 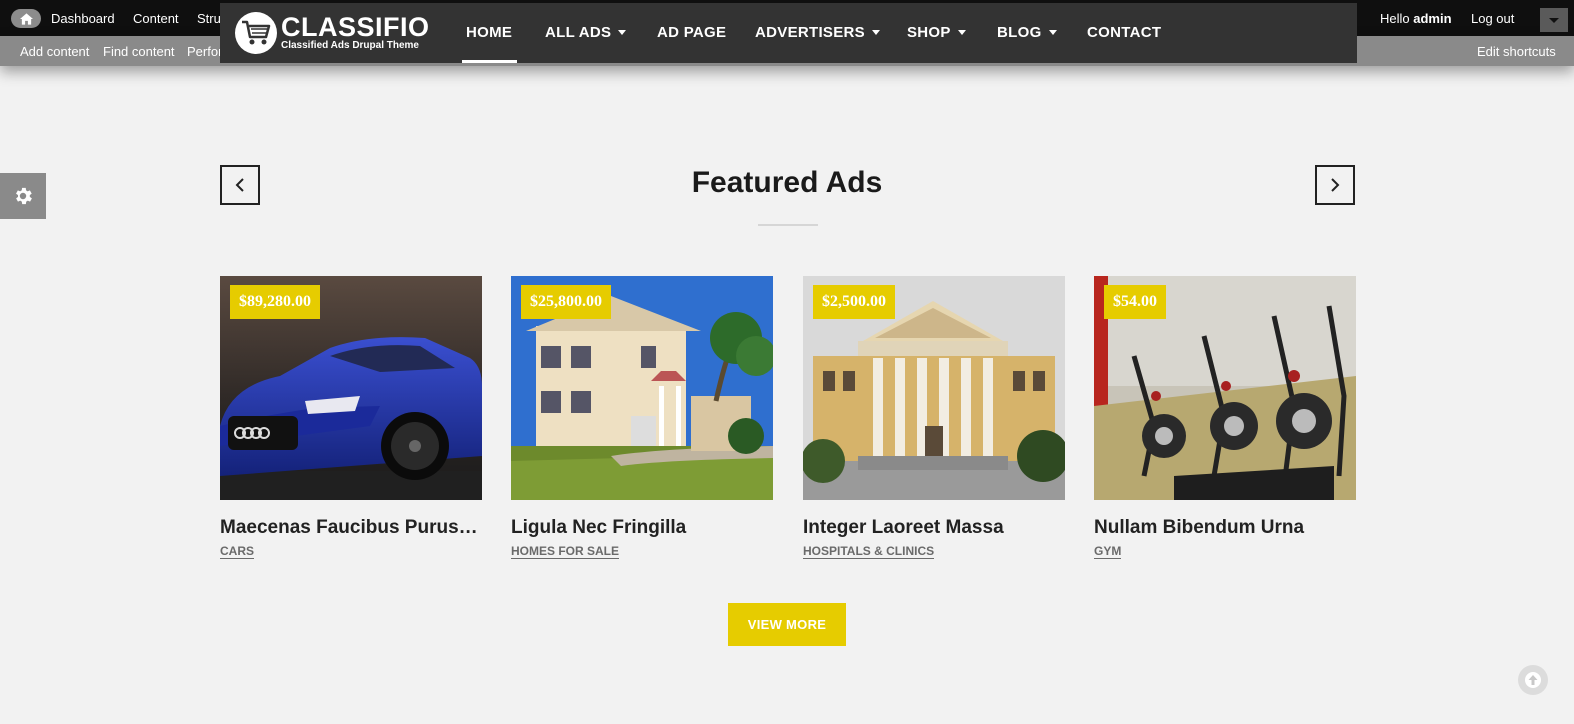 I want to click on toolbar-content-link: Content, so click(x=156, y=18).